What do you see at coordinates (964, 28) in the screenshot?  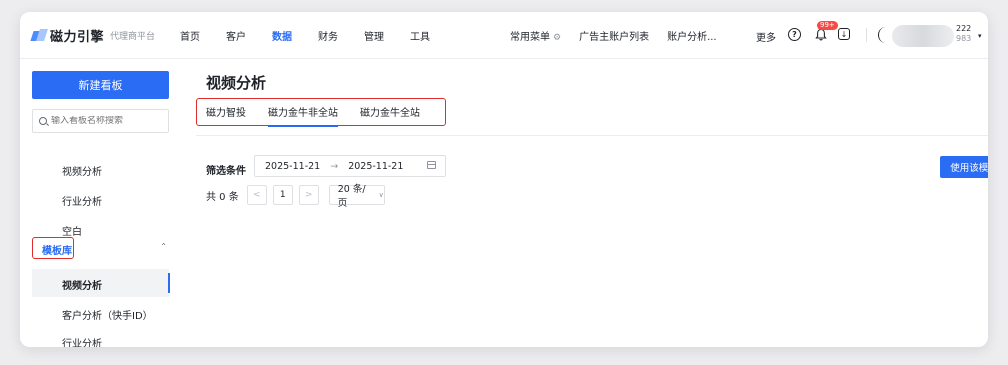 I see `user-id-top: 222` at bounding box center [964, 28].